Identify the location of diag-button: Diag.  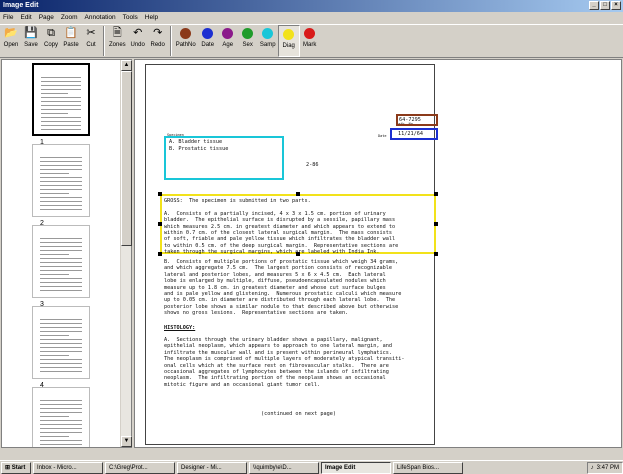
(288, 41).